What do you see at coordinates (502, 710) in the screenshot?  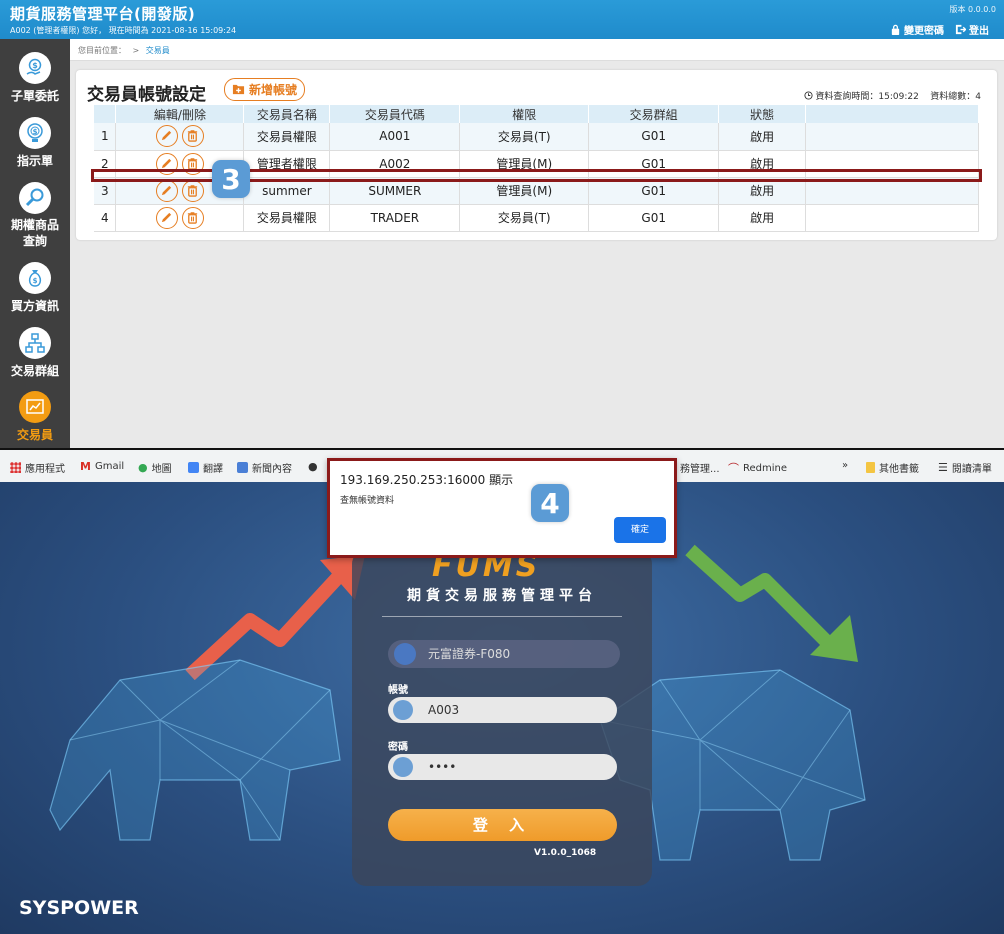 I see `account-input: A003` at bounding box center [502, 710].